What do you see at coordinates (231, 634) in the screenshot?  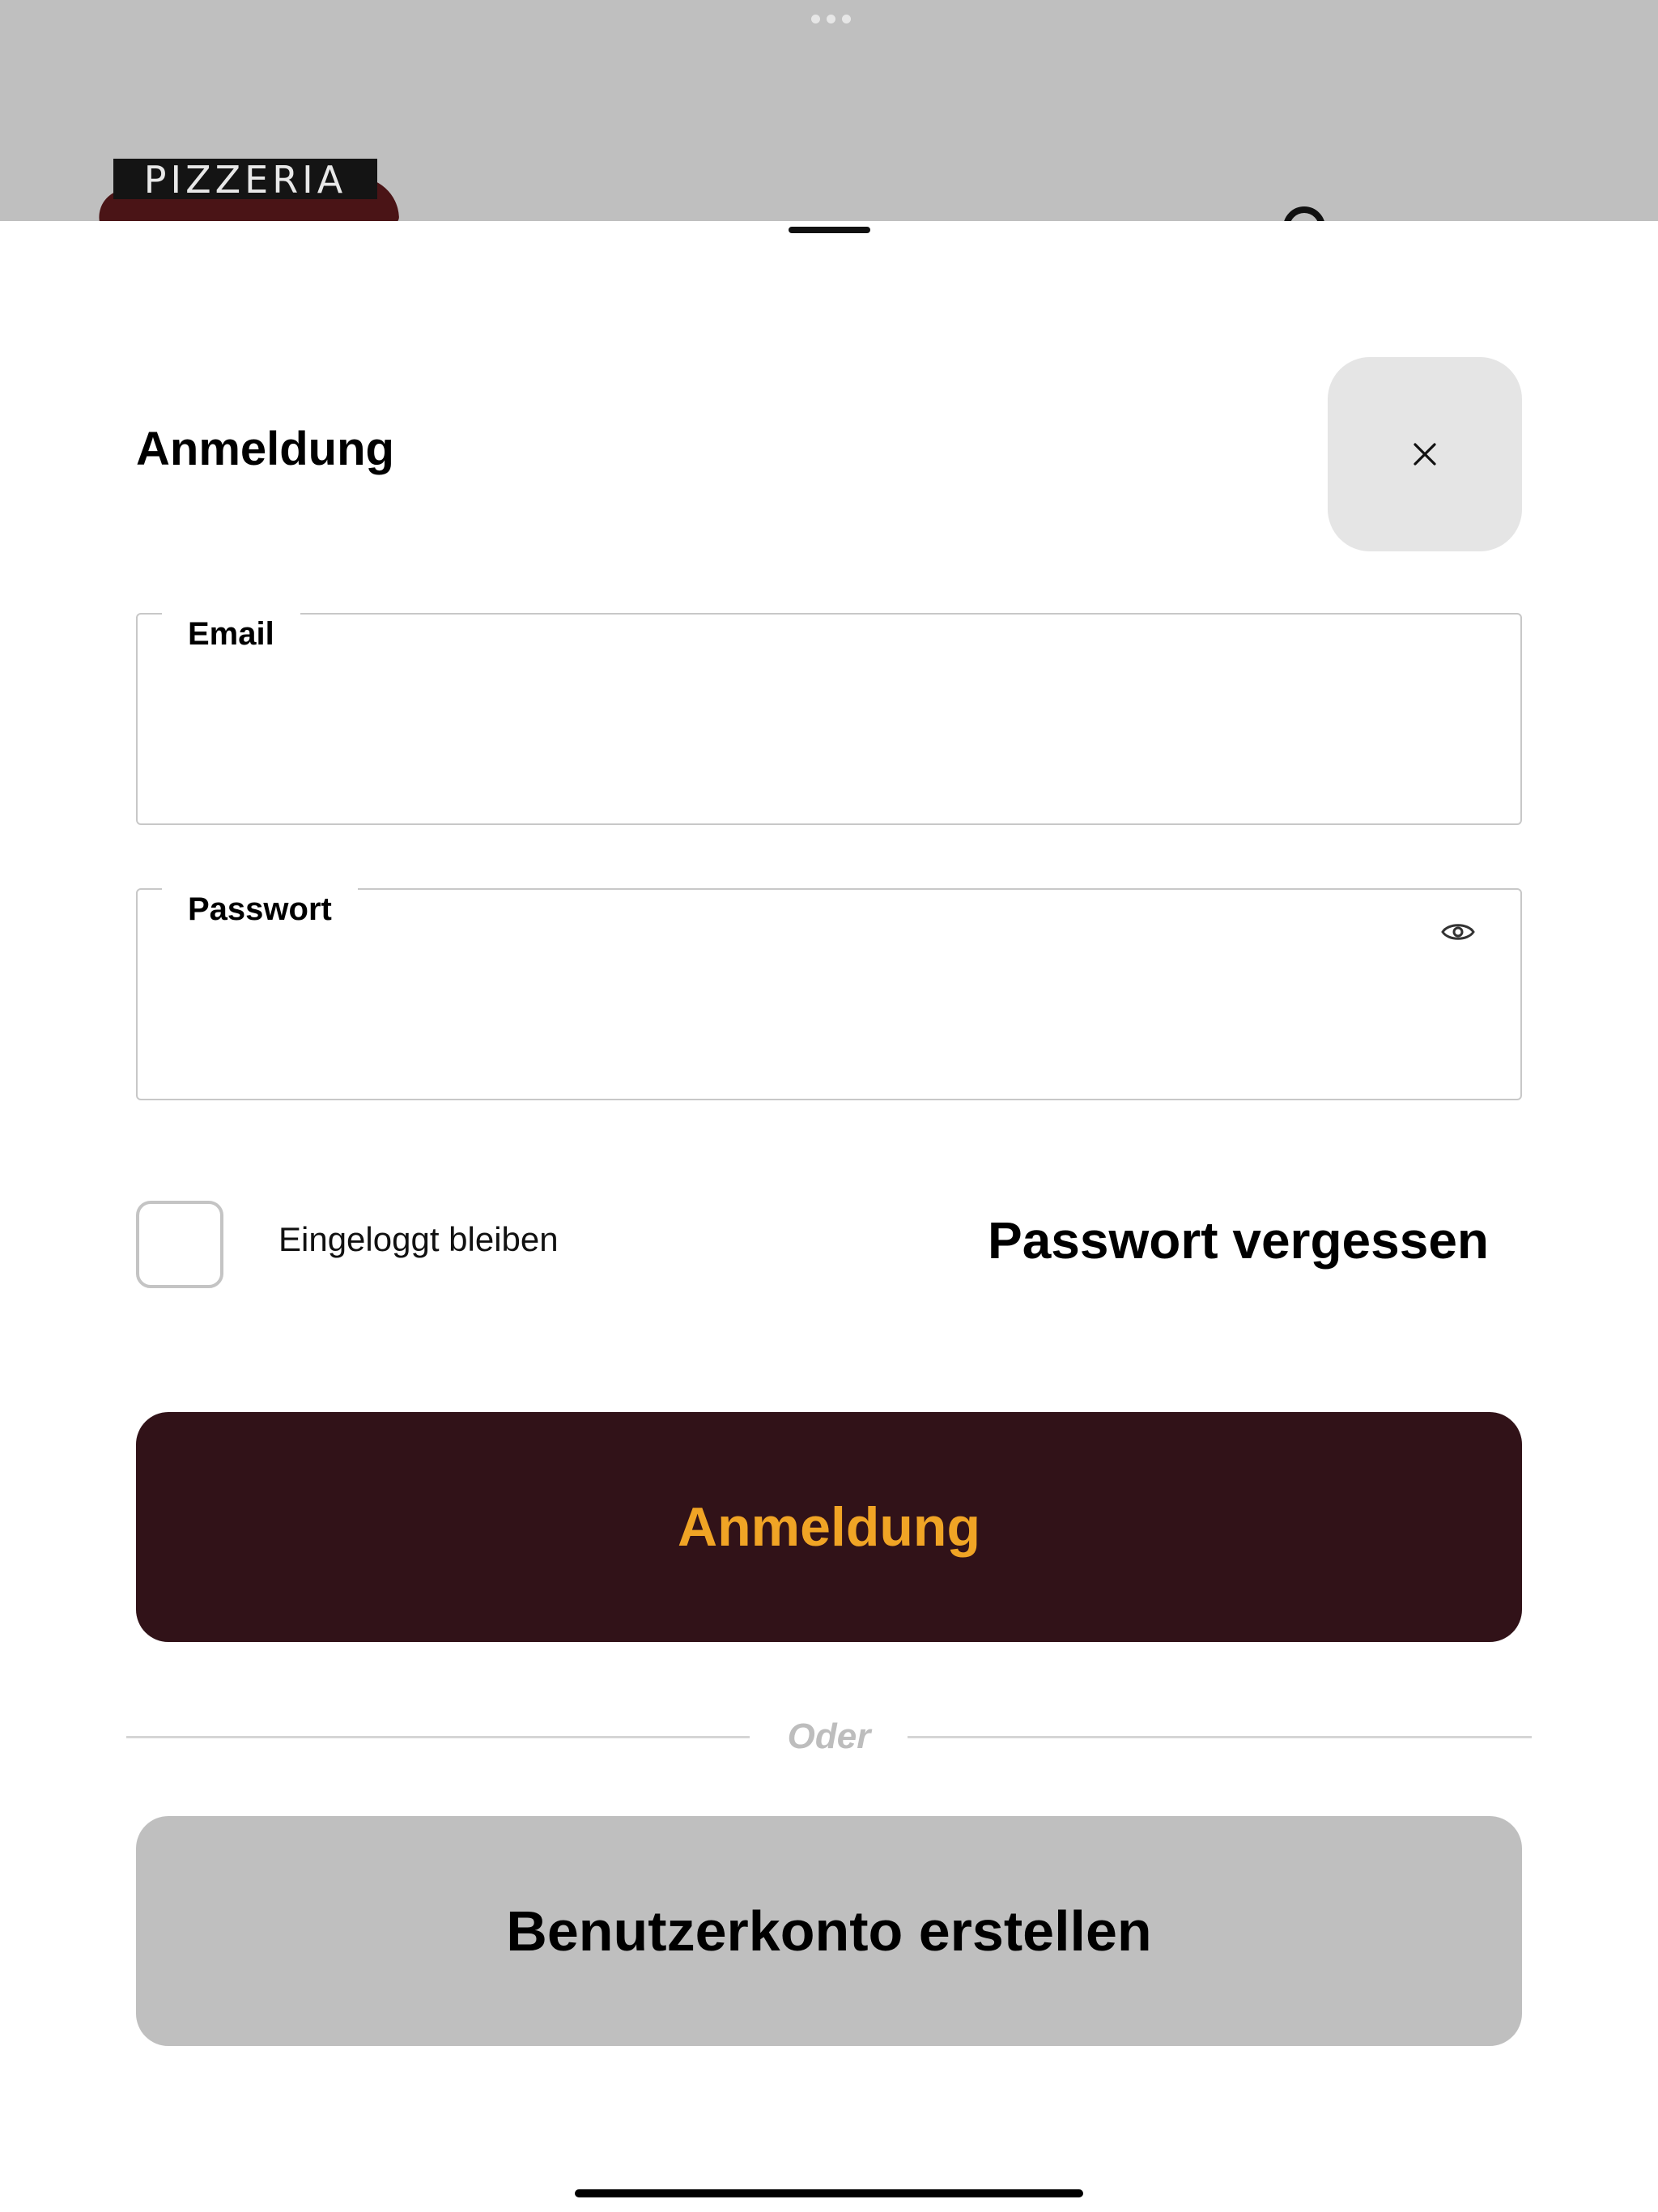 I see `email-label: Email` at bounding box center [231, 634].